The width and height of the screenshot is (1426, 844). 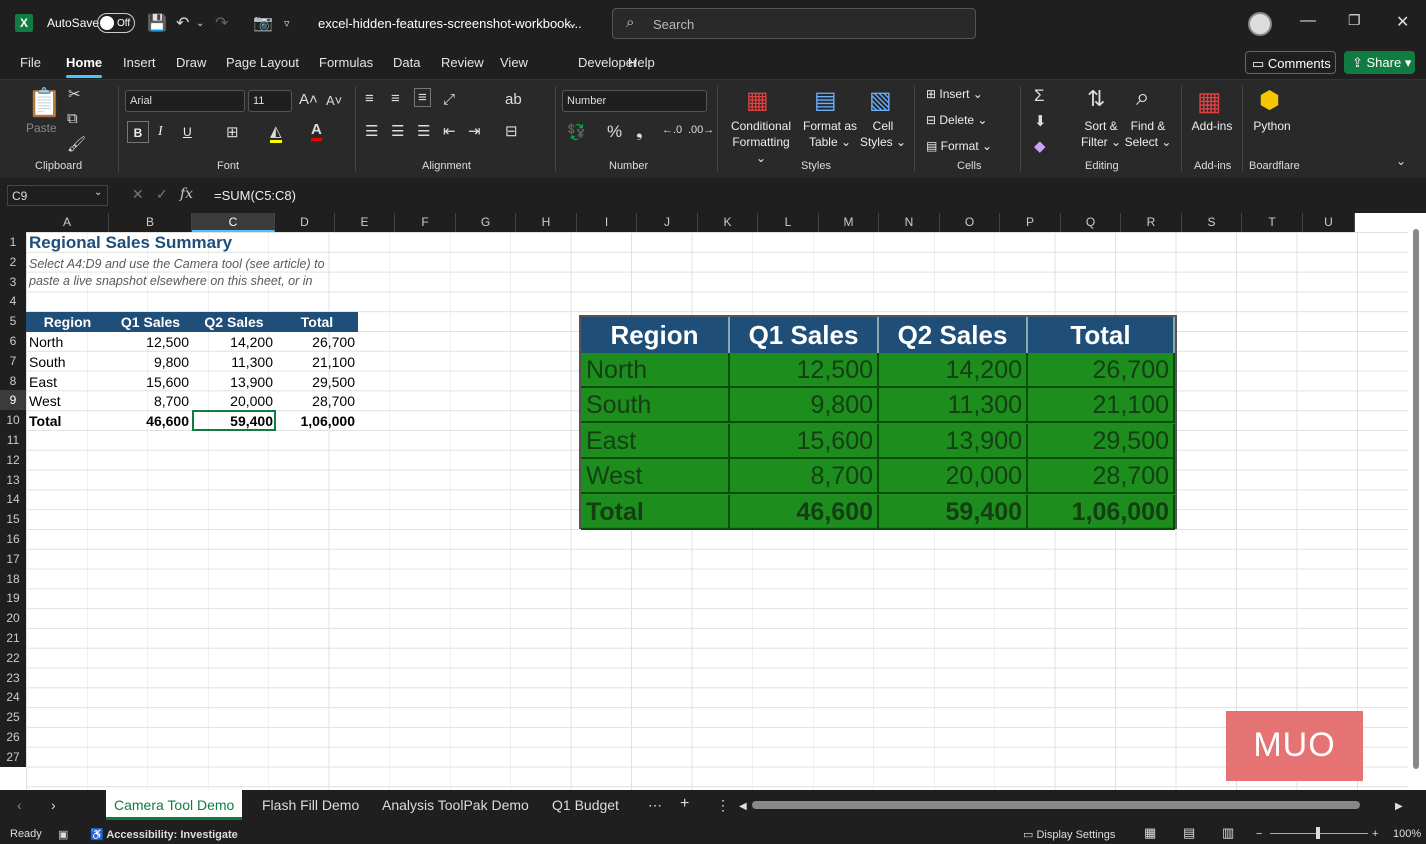 What do you see at coordinates (346, 62) in the screenshot?
I see `tab-formulas: Formulas` at bounding box center [346, 62].